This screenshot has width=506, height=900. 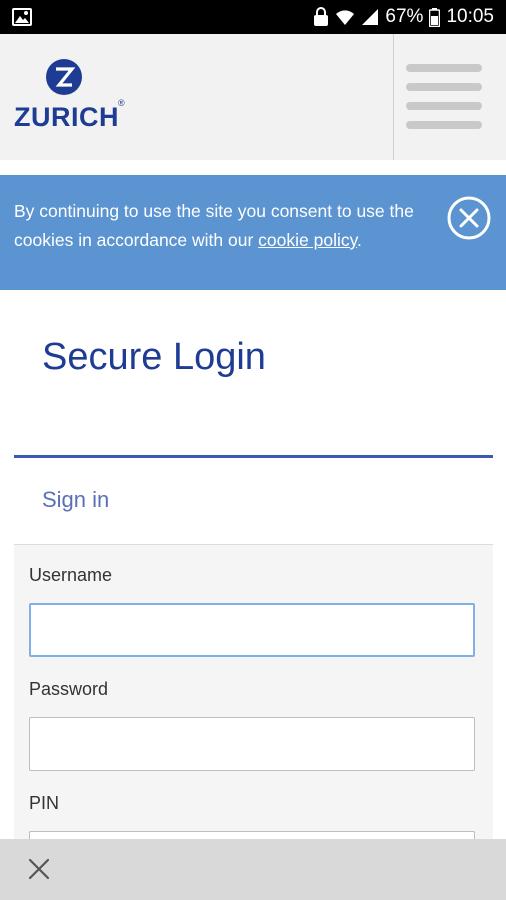 What do you see at coordinates (71, 575) in the screenshot?
I see `username-label: Username` at bounding box center [71, 575].